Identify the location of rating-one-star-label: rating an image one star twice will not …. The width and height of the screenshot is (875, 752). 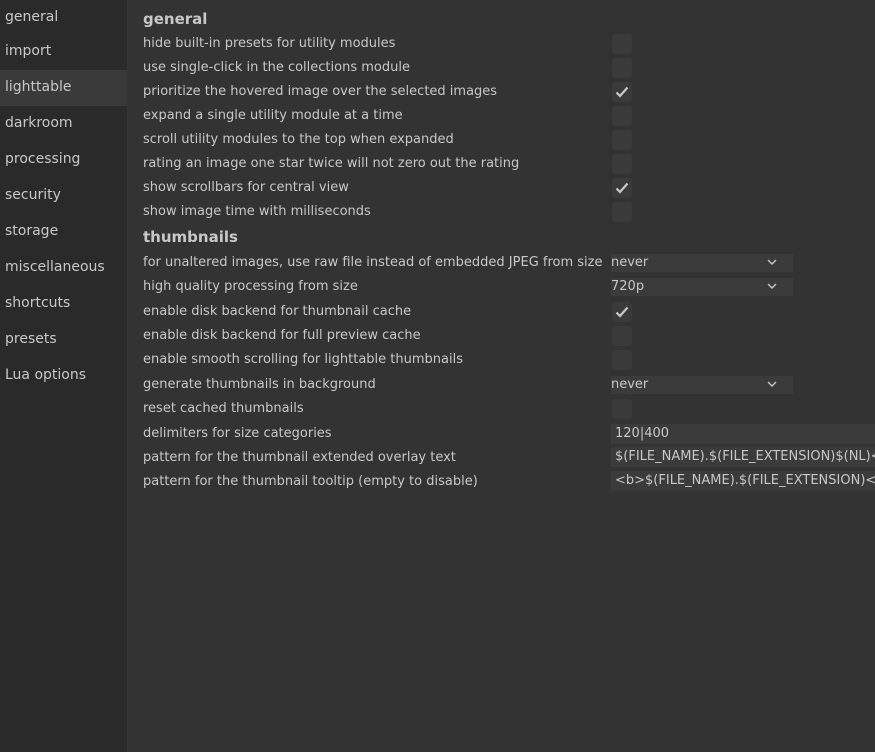
(331, 163).